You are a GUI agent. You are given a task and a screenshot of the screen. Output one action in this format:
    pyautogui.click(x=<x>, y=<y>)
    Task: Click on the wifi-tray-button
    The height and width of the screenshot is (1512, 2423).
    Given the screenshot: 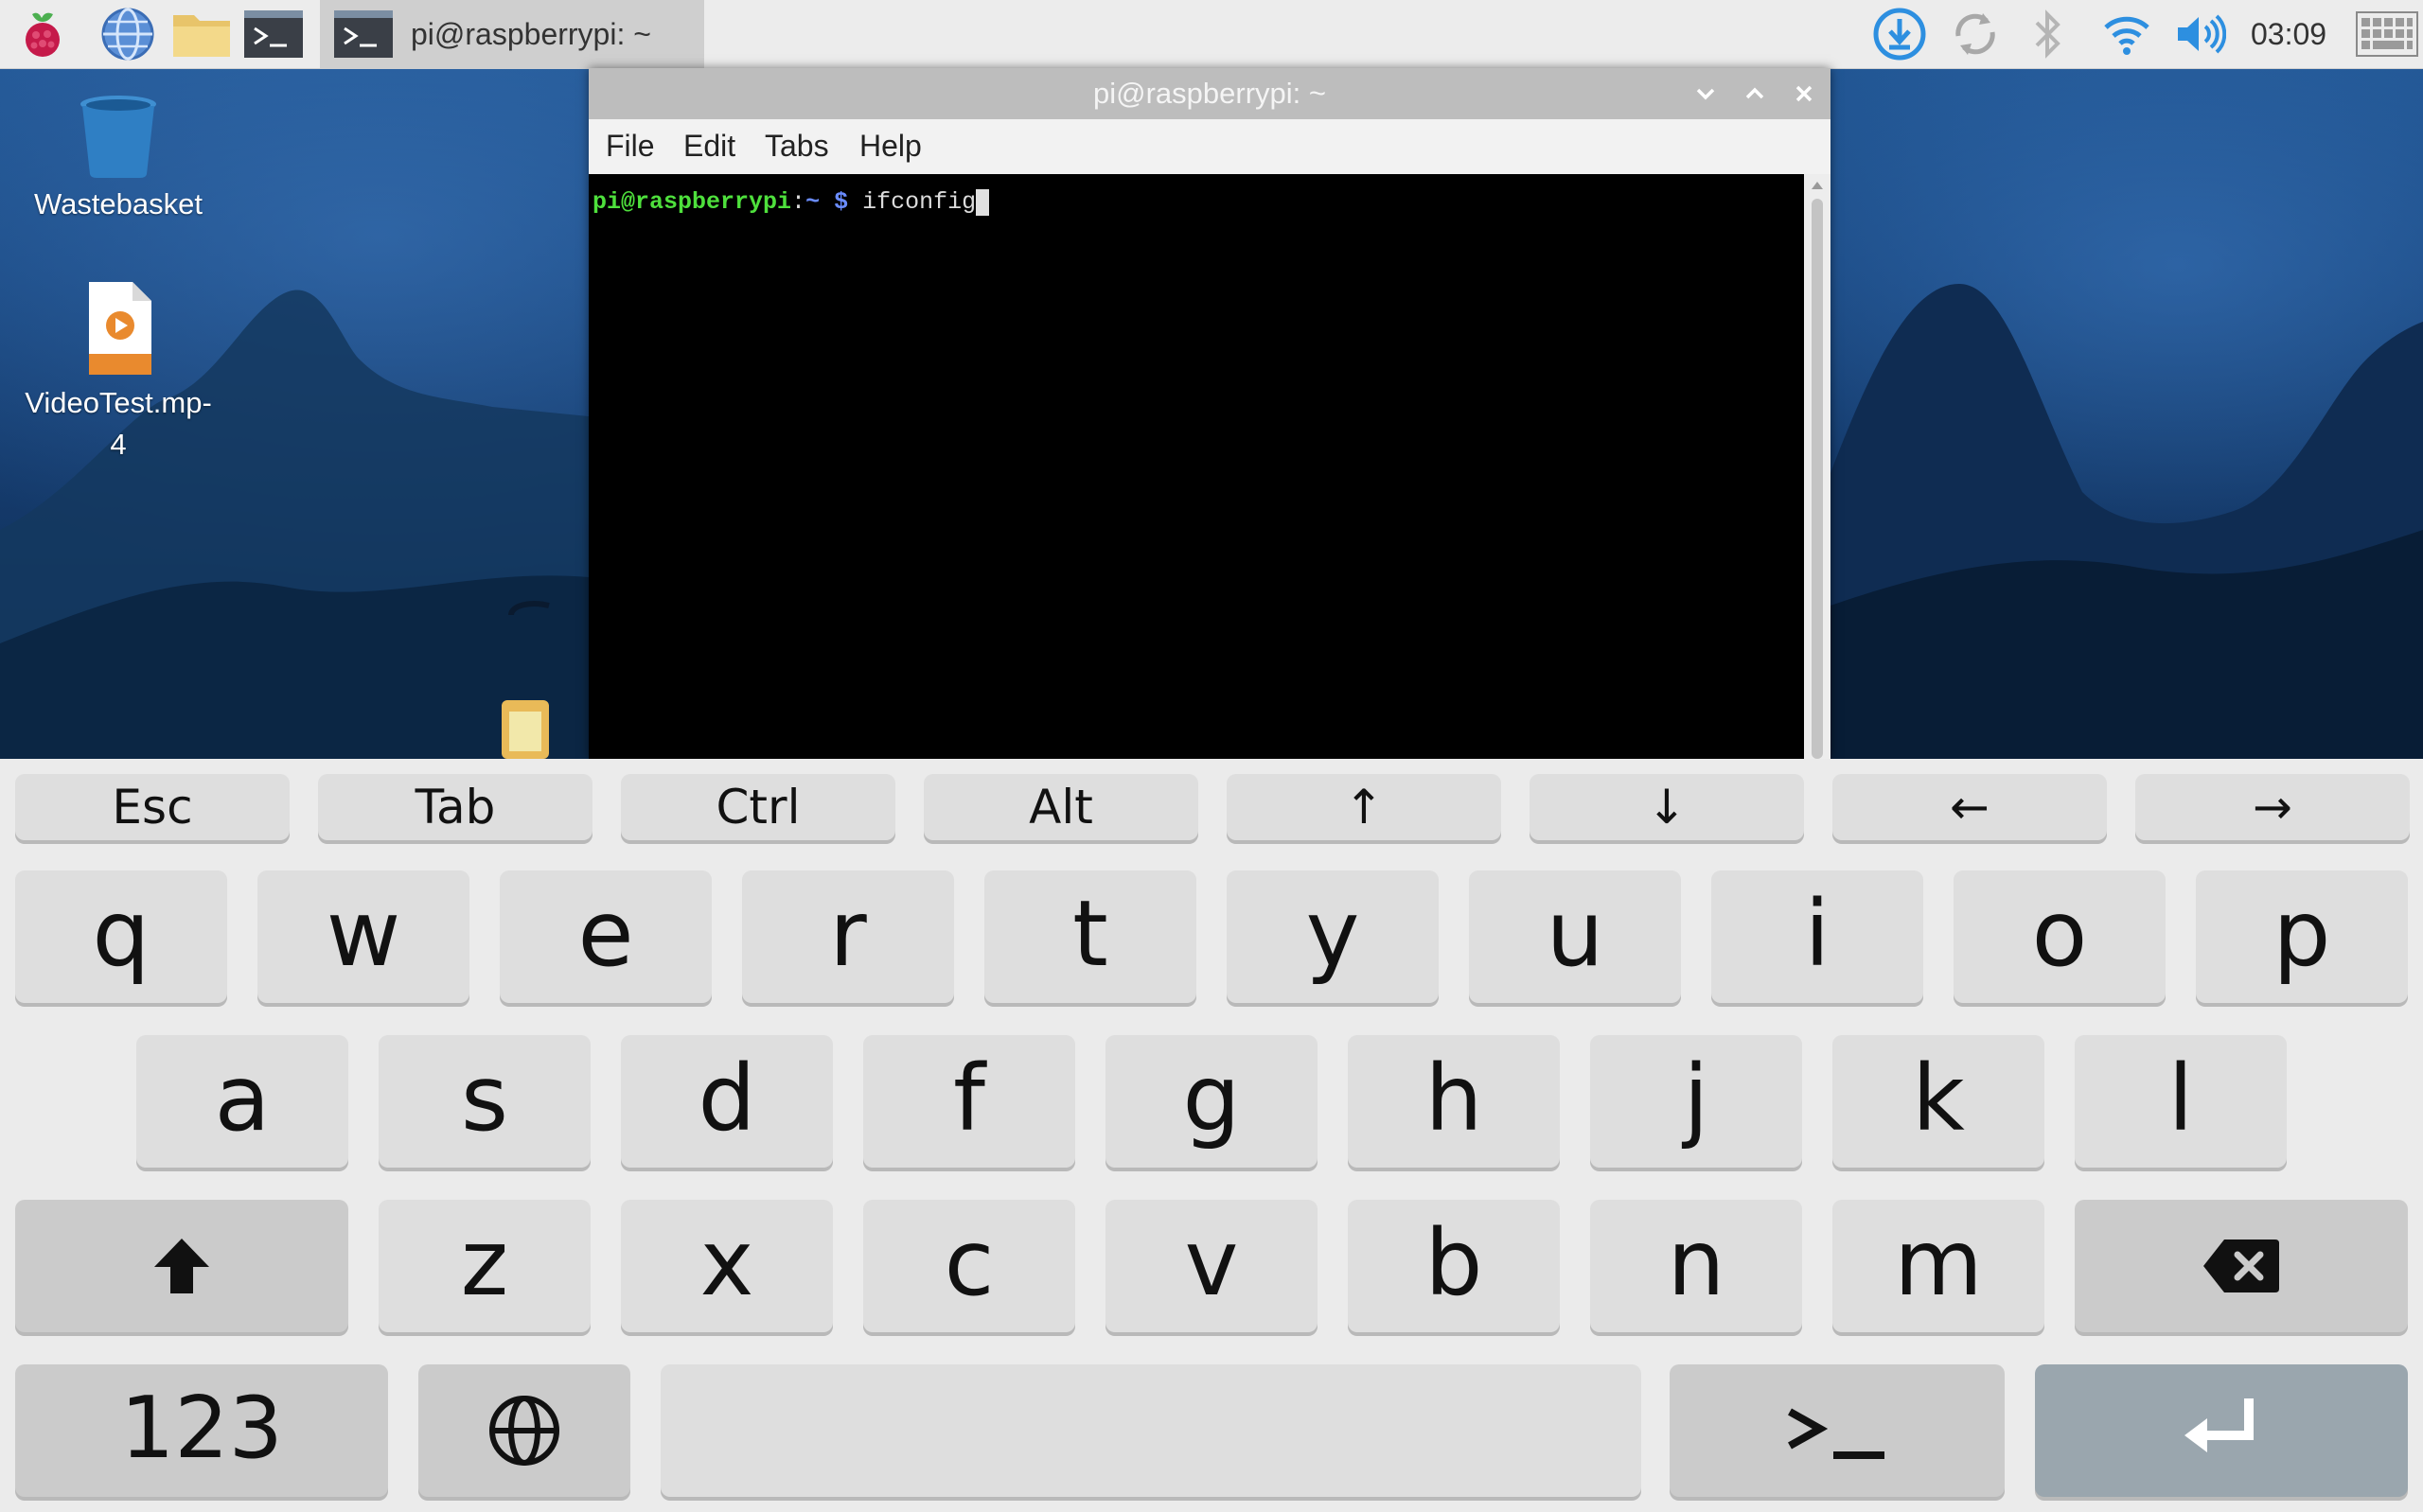 What is the action you would take?
    pyautogui.click(x=2127, y=34)
    